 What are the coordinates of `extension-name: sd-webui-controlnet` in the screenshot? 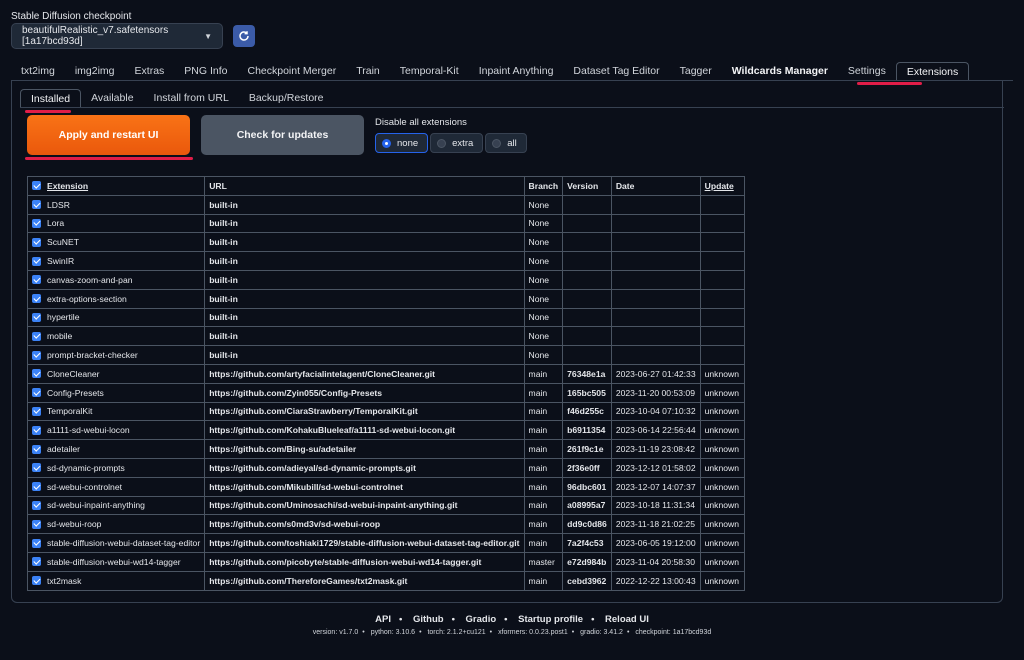 It's located at (84, 486).